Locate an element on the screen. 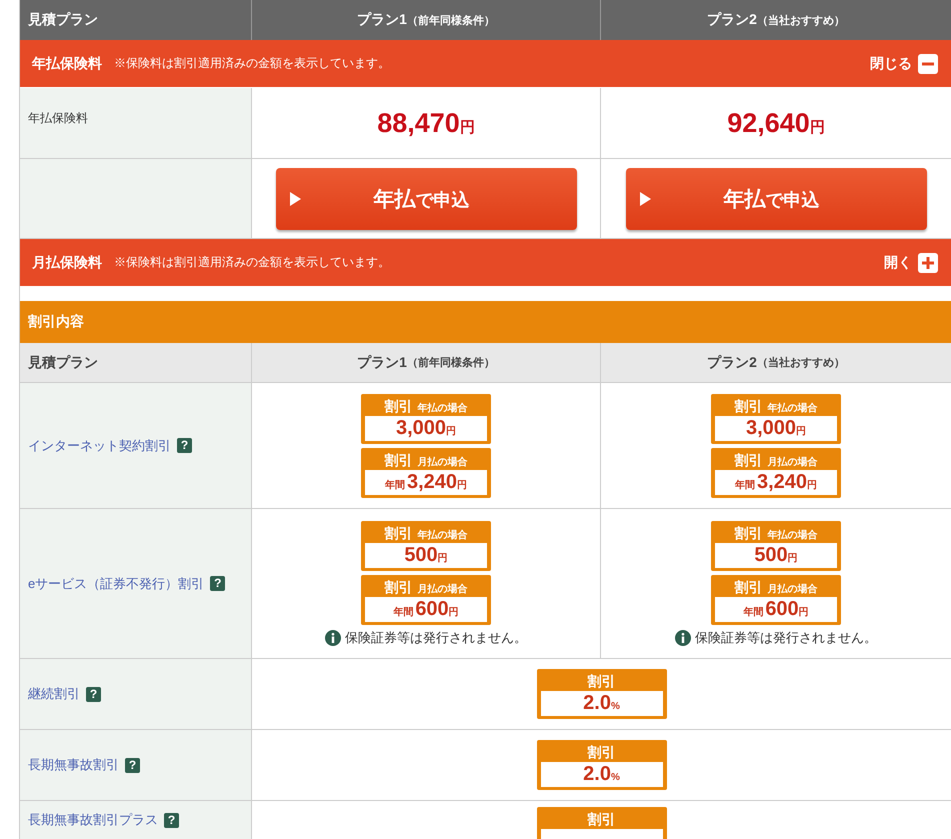 Image resolution: width=951 pixels, height=839 pixels. toggle-button: 閉じる is located at coordinates (904, 64).